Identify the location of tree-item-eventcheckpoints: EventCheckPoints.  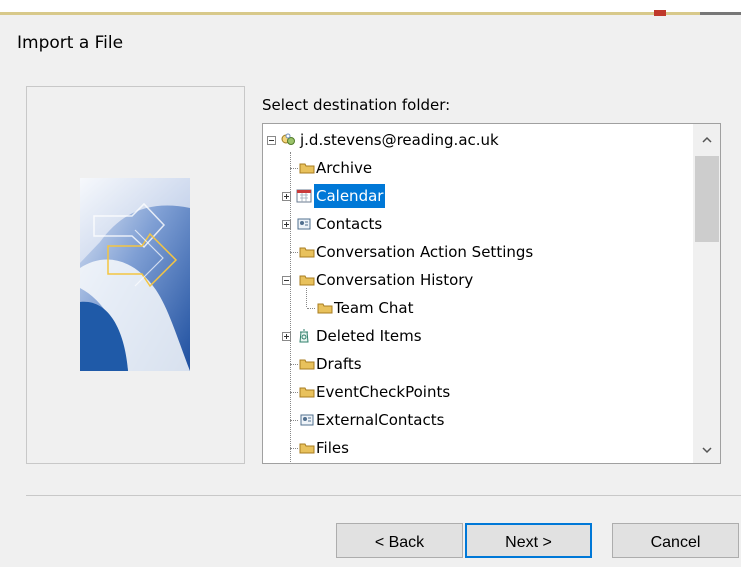
(488, 392).